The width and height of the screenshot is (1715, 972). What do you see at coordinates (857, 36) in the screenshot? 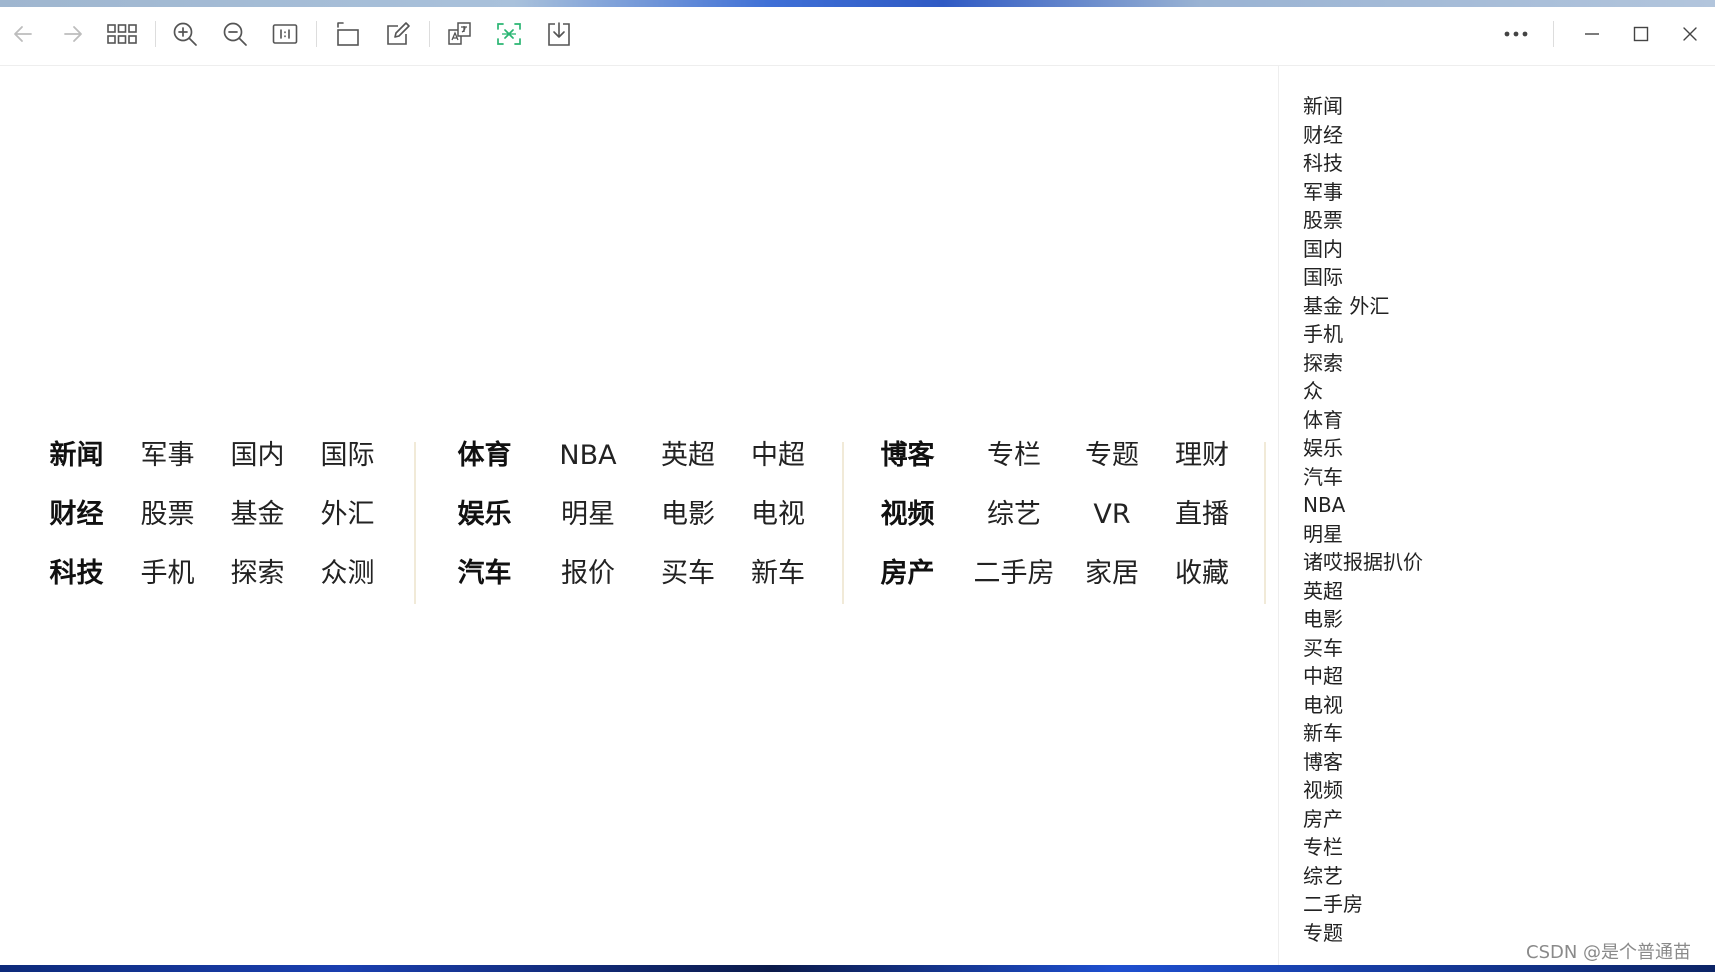
I see `toolbar` at bounding box center [857, 36].